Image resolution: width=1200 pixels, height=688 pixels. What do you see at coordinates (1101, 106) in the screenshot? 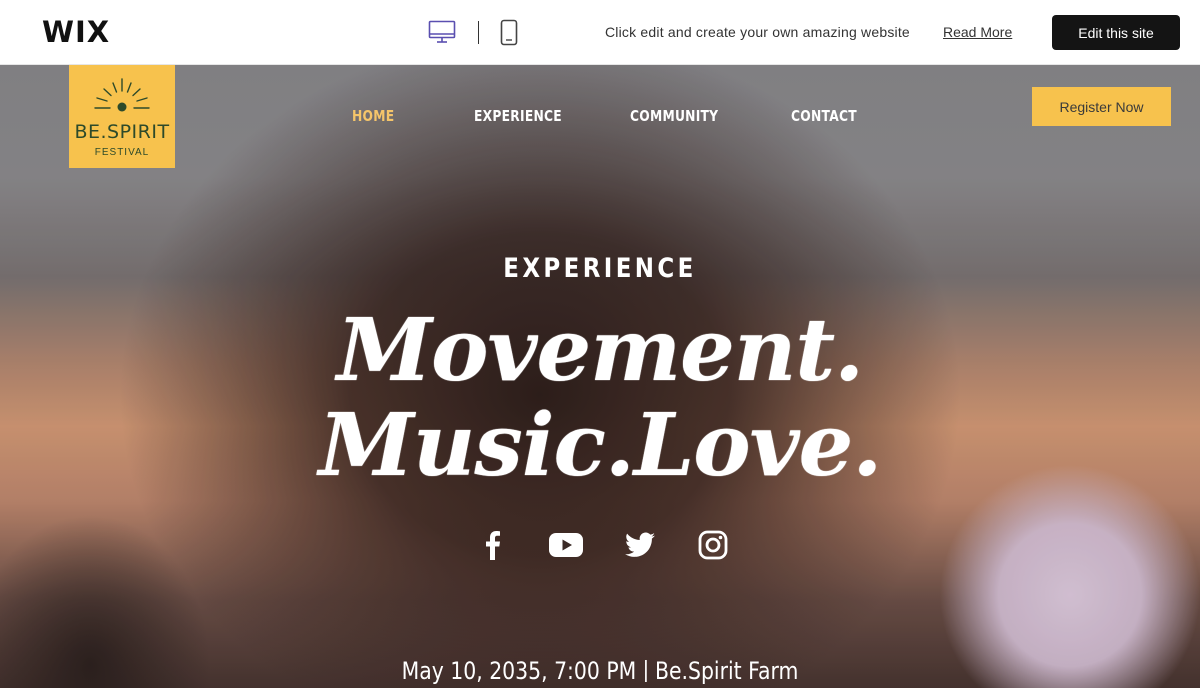
I see `register-now-button: Register Now` at bounding box center [1101, 106].